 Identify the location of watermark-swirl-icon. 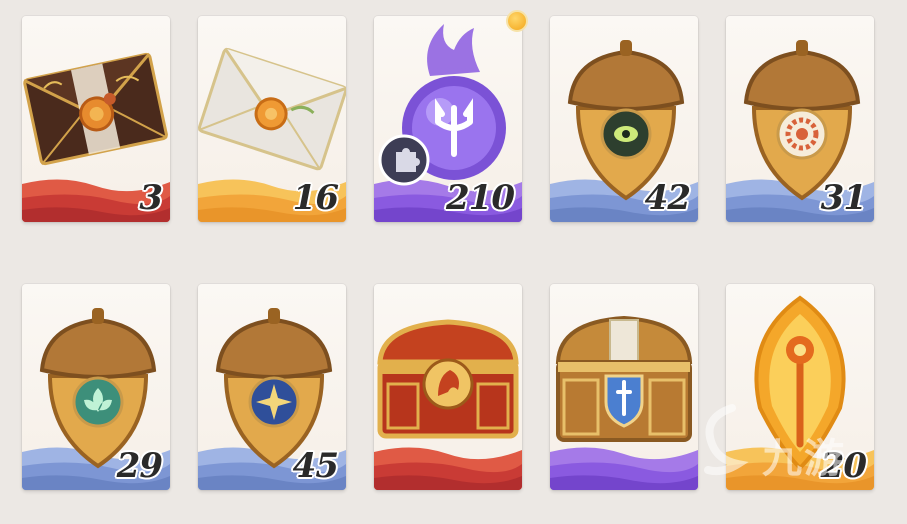
(726, 440).